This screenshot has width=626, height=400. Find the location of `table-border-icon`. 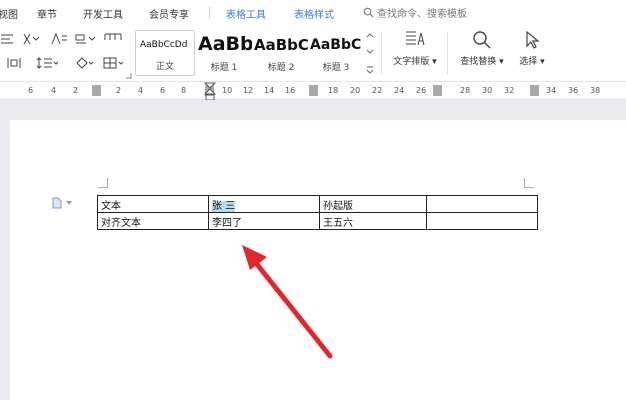

table-border-icon is located at coordinates (115, 63).